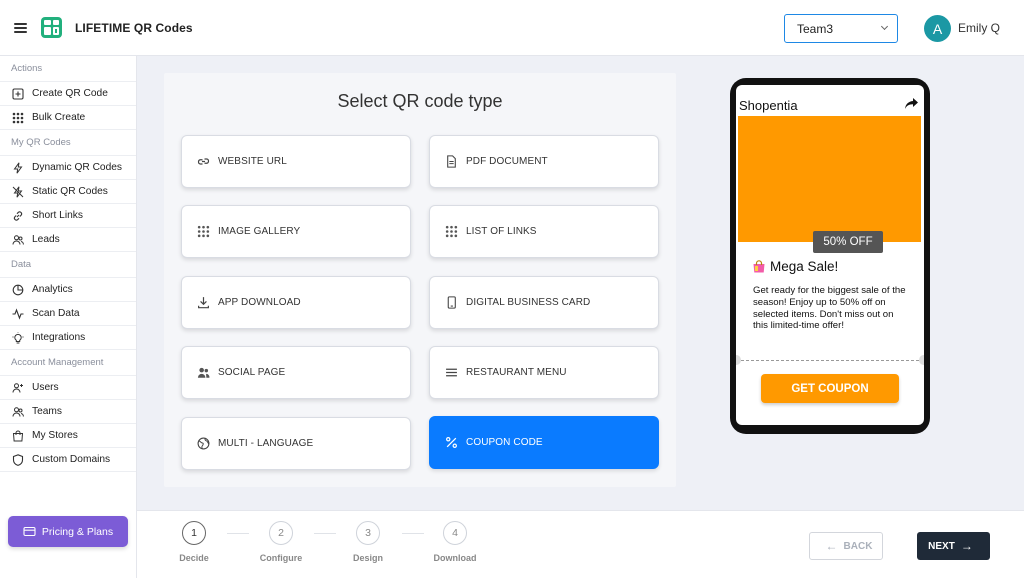 This screenshot has height=578, width=1024. I want to click on step-label: Design, so click(367, 558).